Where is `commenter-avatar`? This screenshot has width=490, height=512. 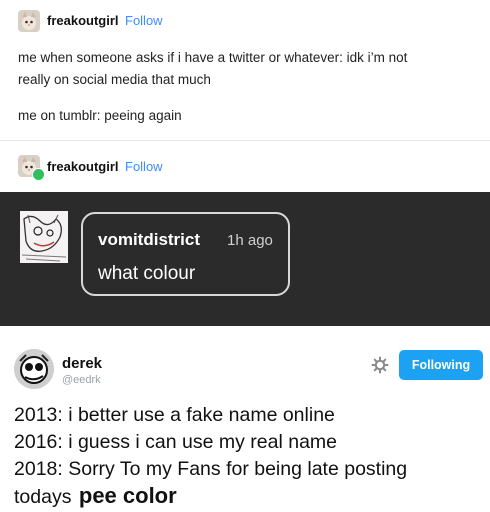 commenter-avatar is located at coordinates (44, 237).